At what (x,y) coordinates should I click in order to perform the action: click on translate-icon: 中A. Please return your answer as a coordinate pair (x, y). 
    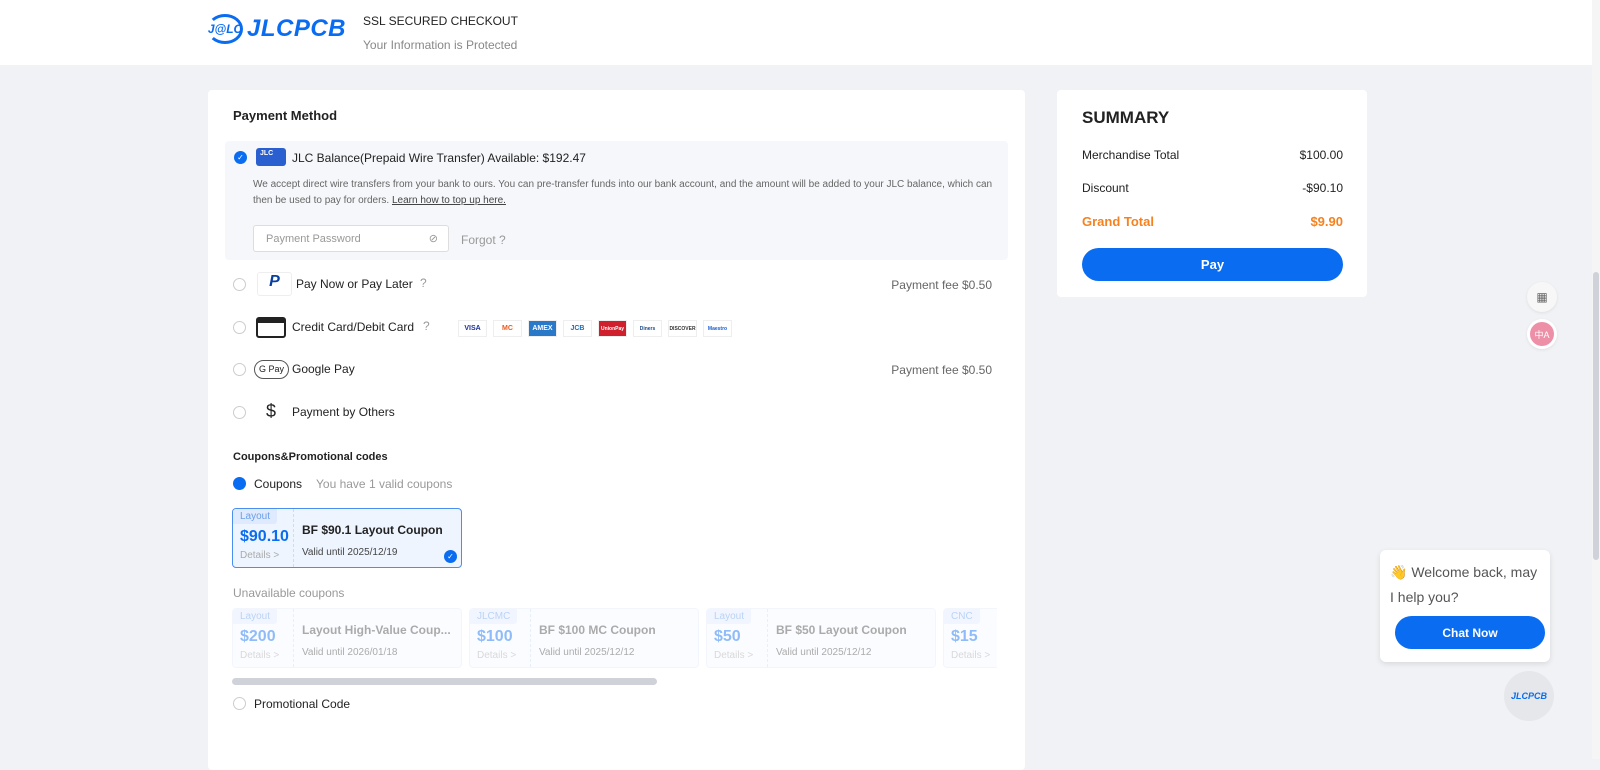
    Looking at the image, I should click on (1542, 334).